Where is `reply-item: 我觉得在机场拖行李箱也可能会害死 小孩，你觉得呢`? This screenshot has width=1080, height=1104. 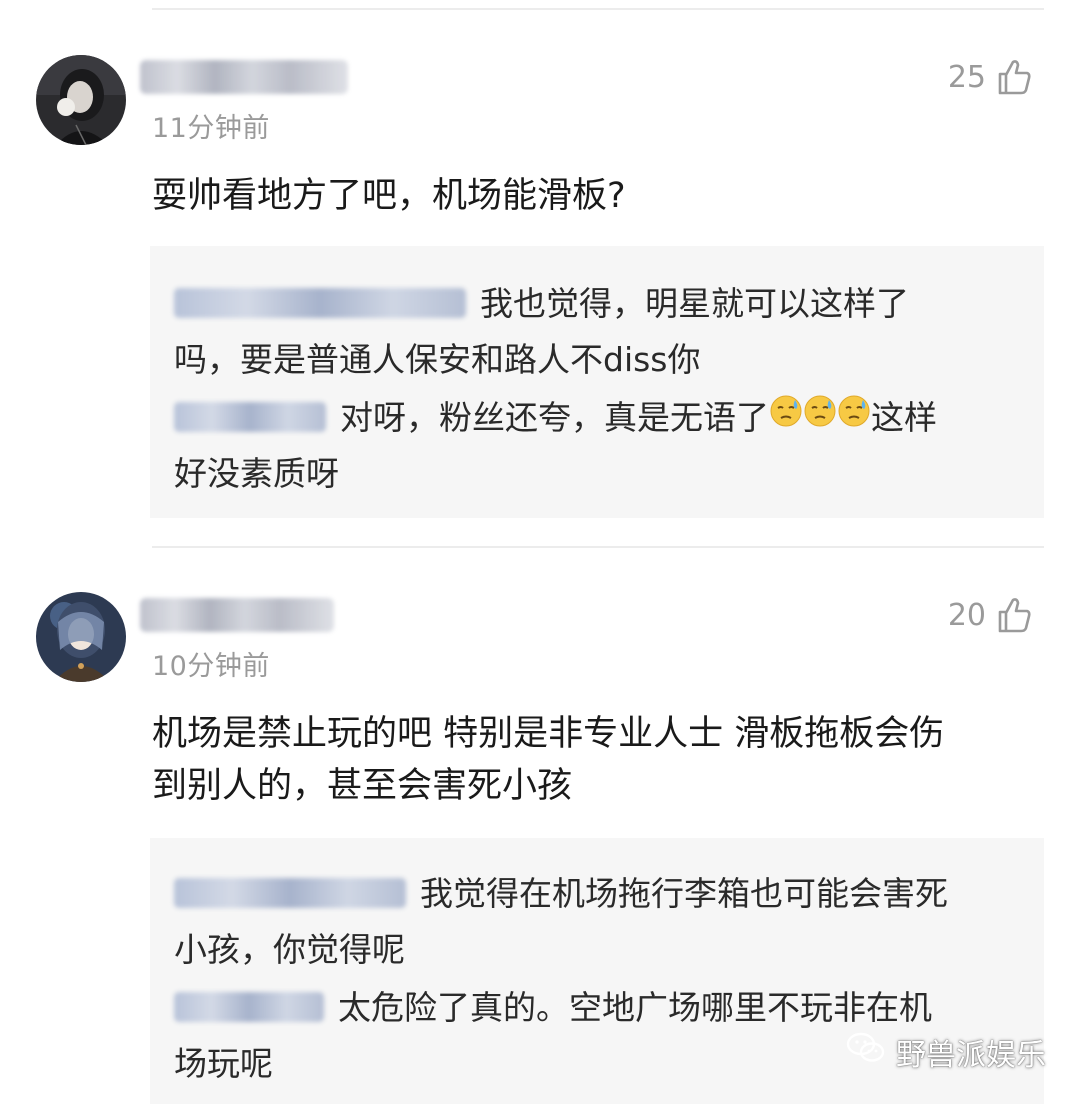 reply-item: 我觉得在机场拖行李箱也可能会害死 小孩，你觉得呢 is located at coordinates (594, 922).